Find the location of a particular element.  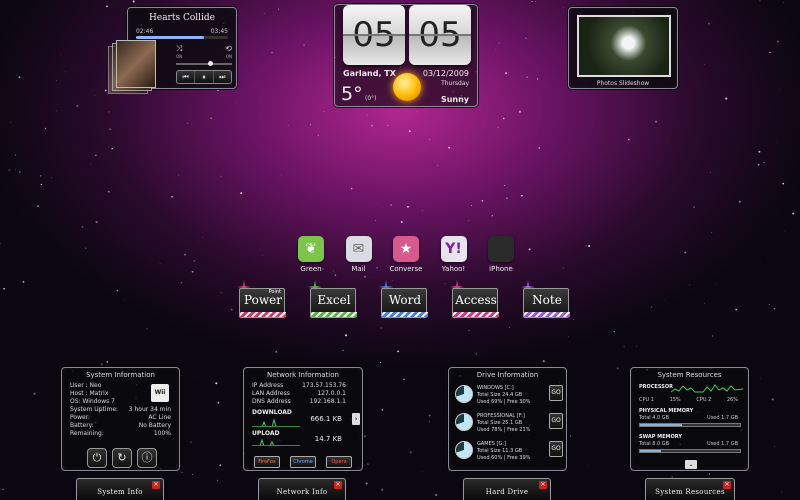

row-key: User : Neo is located at coordinates (86, 385).